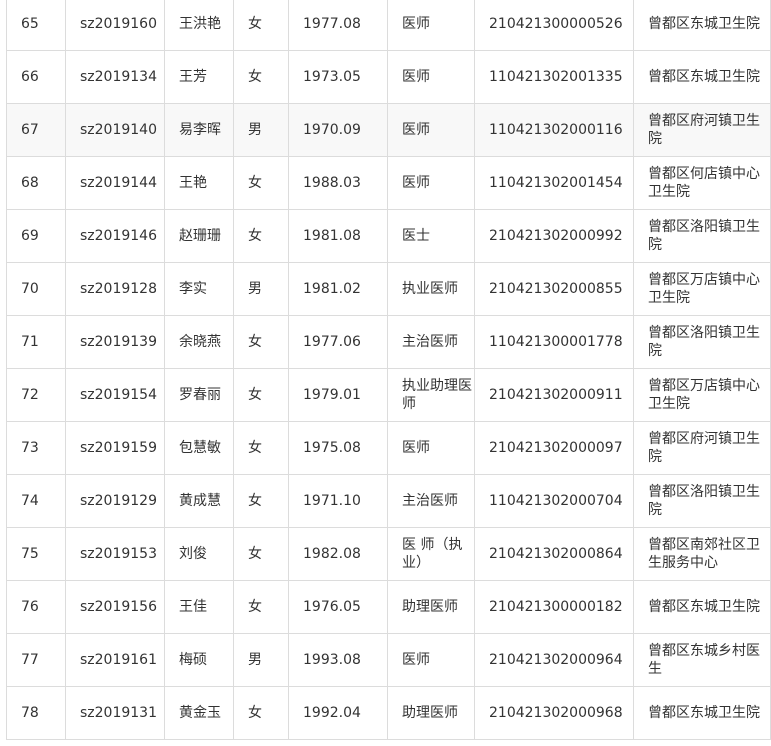 Image resolution: width=771 pixels, height=746 pixels. Describe the element at coordinates (554, 395) in the screenshot. I see `cert-number-cell: 210421302000911` at that location.